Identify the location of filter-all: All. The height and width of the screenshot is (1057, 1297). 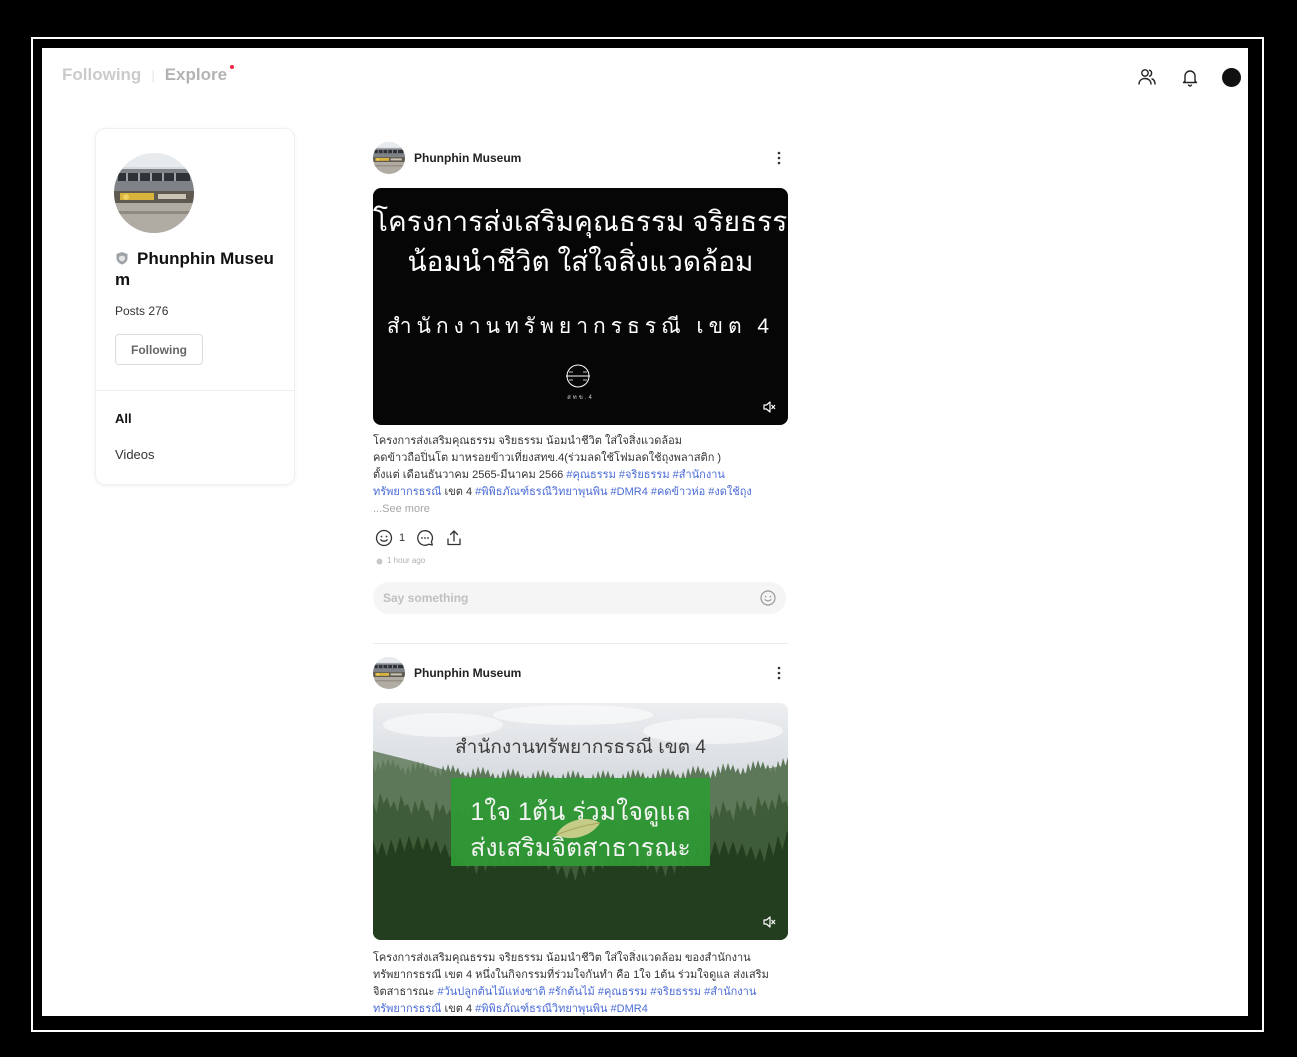
(123, 419).